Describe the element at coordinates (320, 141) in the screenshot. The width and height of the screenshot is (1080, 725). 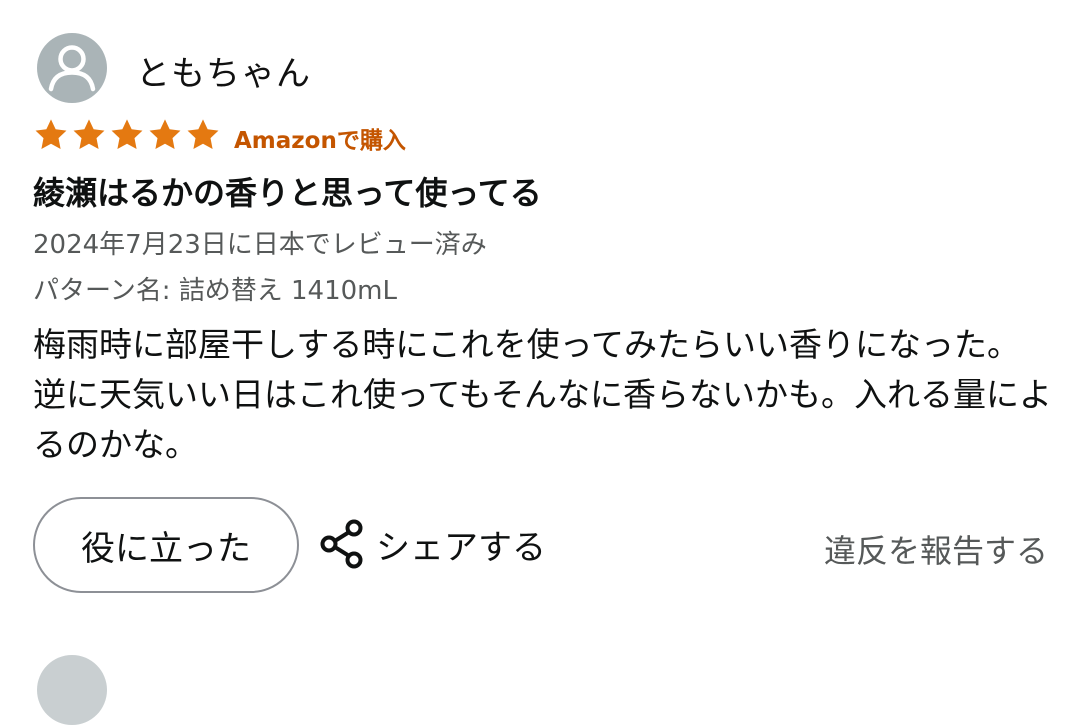
I see `verified-purchase-badge: Amazonで購入` at that location.